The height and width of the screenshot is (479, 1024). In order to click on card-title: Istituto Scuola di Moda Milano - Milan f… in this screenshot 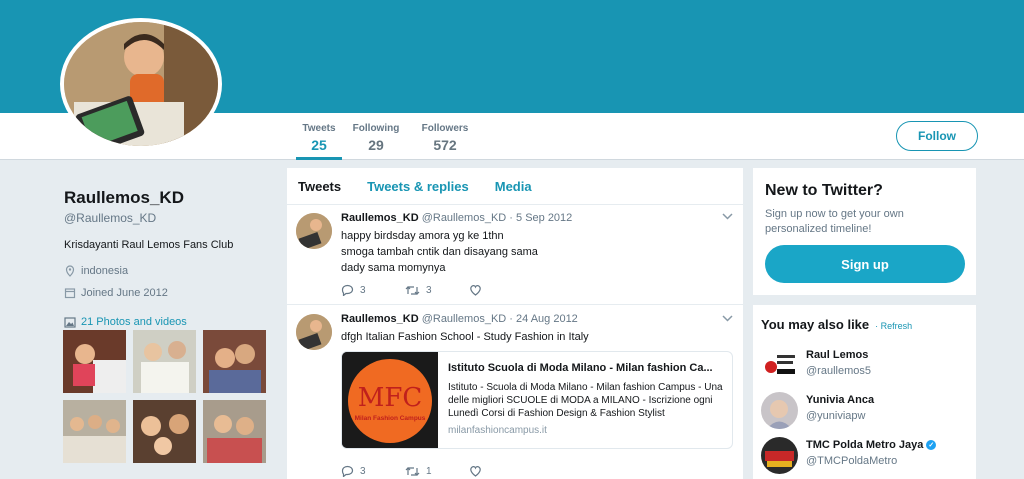, I will do `click(580, 368)`.